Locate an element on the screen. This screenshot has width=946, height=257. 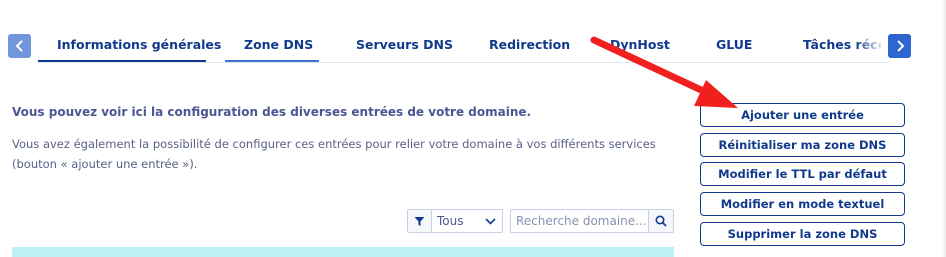
edit-text-mode-button: Modifier en mode textuel is located at coordinates (802, 204).